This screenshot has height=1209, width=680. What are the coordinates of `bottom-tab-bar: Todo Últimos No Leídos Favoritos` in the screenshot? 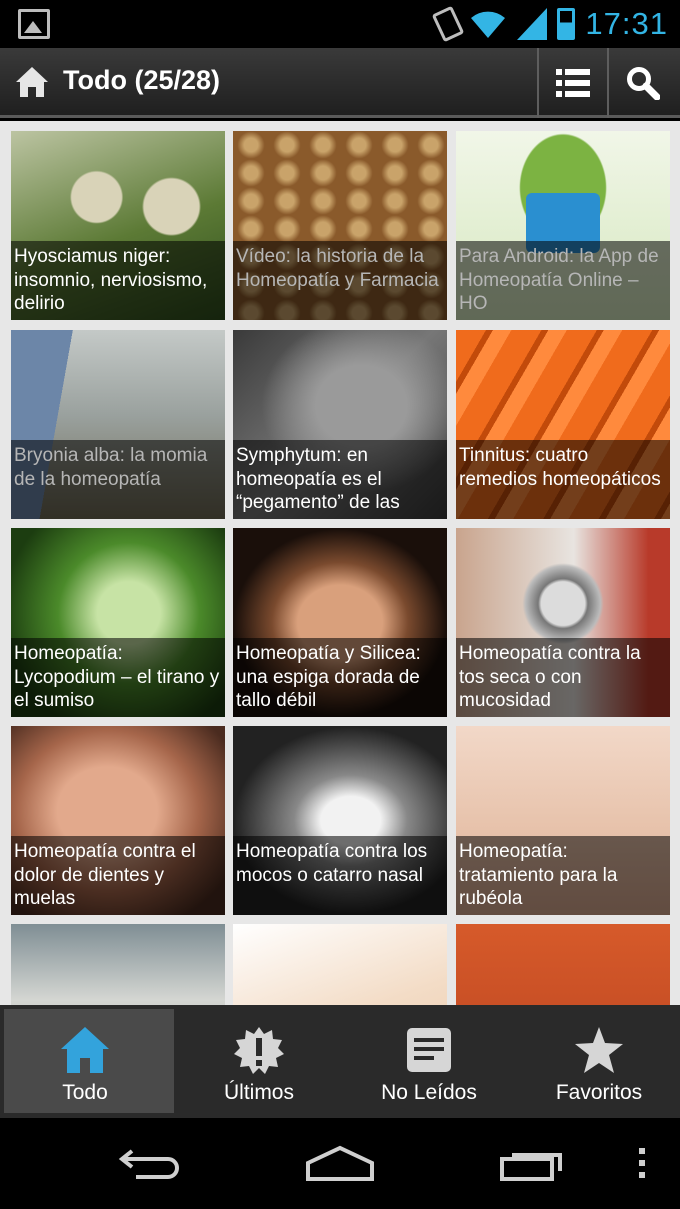 It's located at (340, 1061).